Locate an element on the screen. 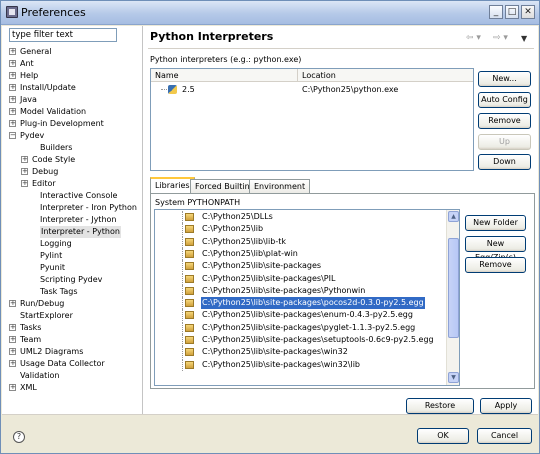  tree-item: Interactive Console is located at coordinates (74, 196).